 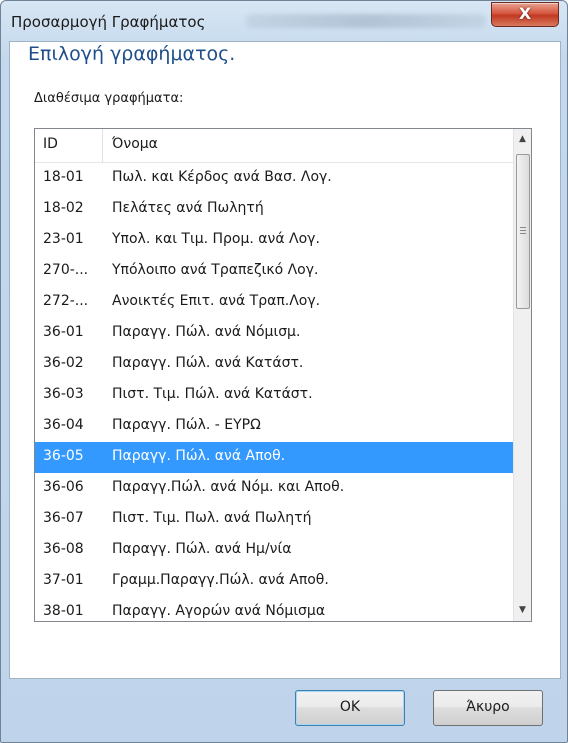 I want to click on list-item: 23-01 Υπολ. και Τιμ. Προμ. ανά Λογ., so click(x=274, y=240).